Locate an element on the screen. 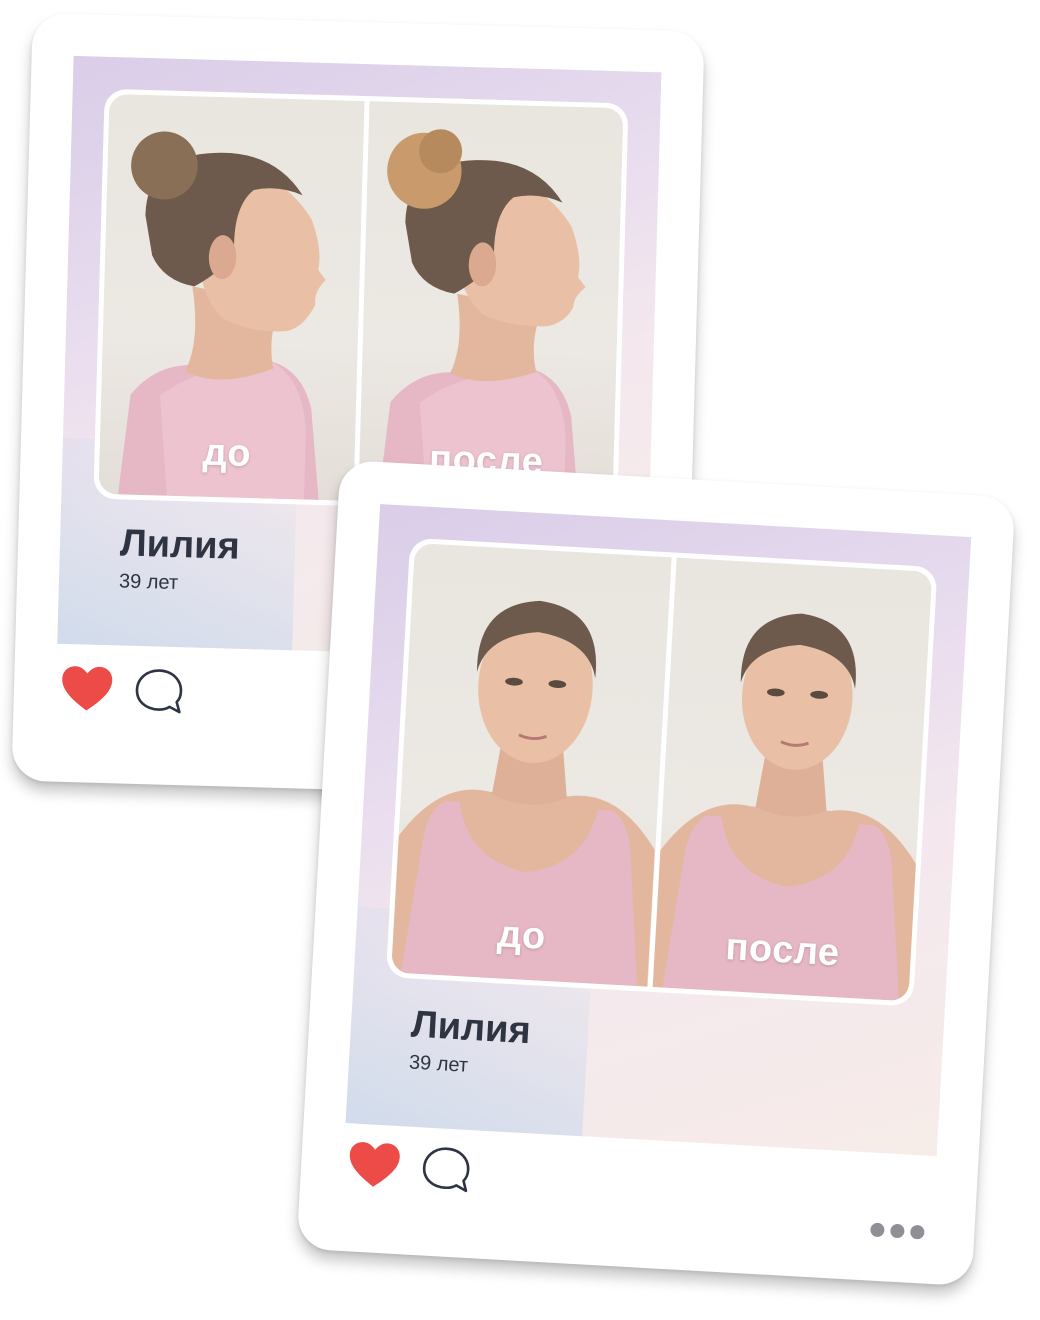 The image size is (1040, 1320). before-label: до is located at coordinates (227, 453).